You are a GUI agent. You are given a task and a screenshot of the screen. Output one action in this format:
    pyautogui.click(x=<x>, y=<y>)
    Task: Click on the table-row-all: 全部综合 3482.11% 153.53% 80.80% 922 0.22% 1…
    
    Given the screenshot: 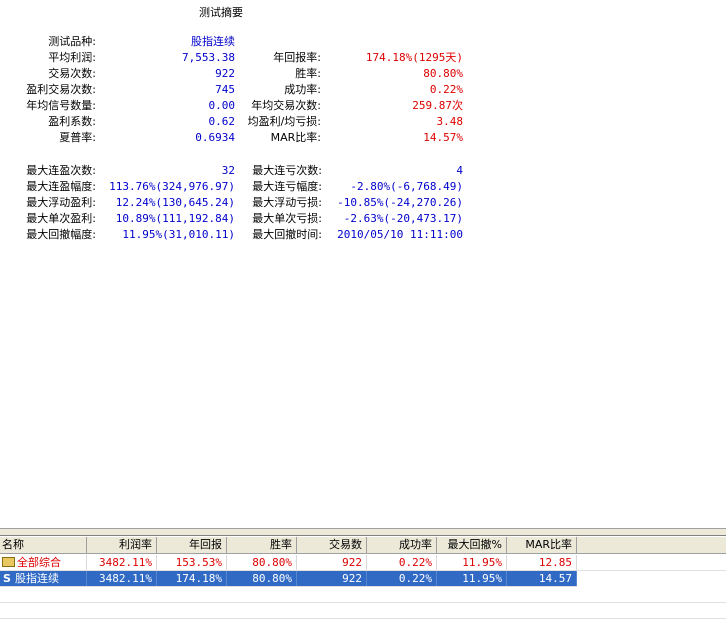 What is the action you would take?
    pyautogui.click(x=363, y=563)
    